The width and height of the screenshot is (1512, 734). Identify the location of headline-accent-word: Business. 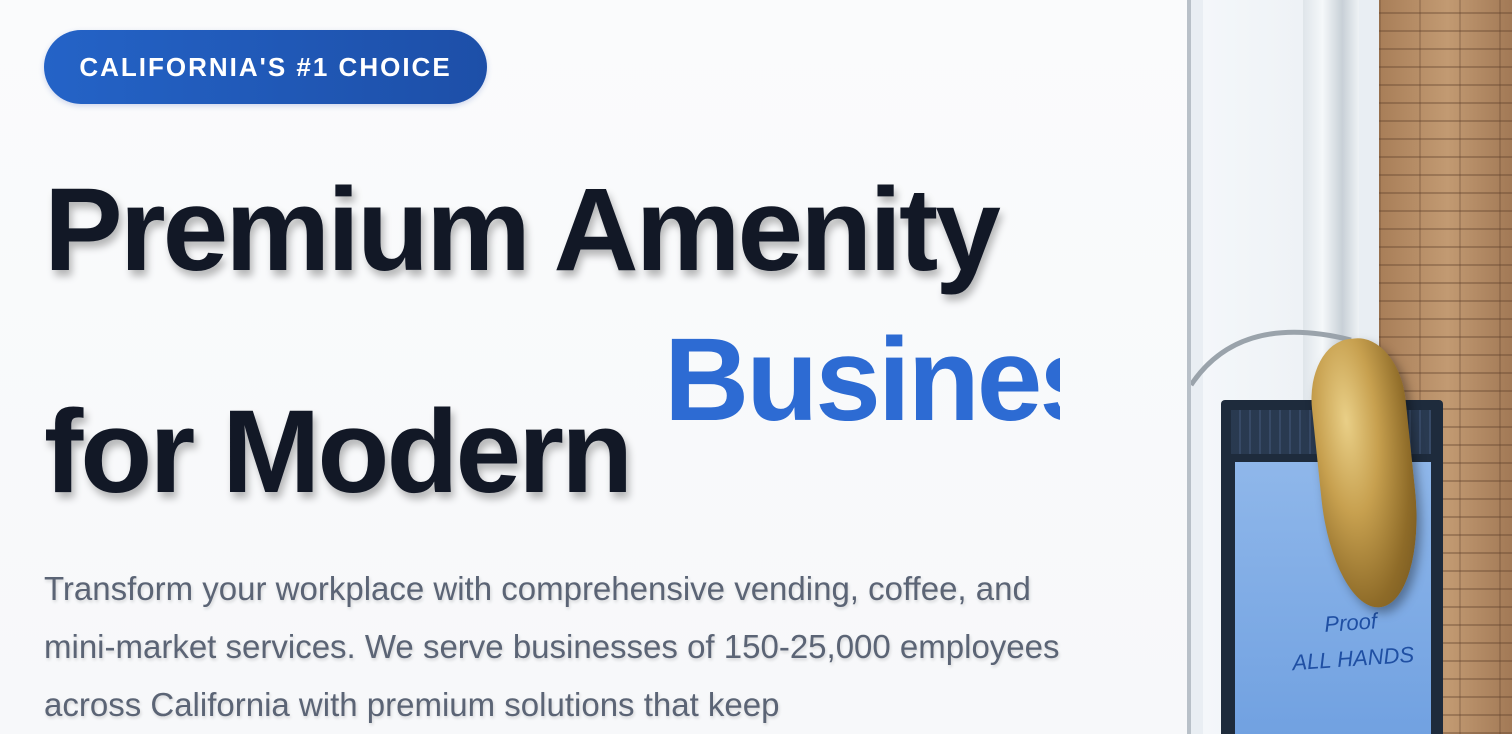
(862, 380).